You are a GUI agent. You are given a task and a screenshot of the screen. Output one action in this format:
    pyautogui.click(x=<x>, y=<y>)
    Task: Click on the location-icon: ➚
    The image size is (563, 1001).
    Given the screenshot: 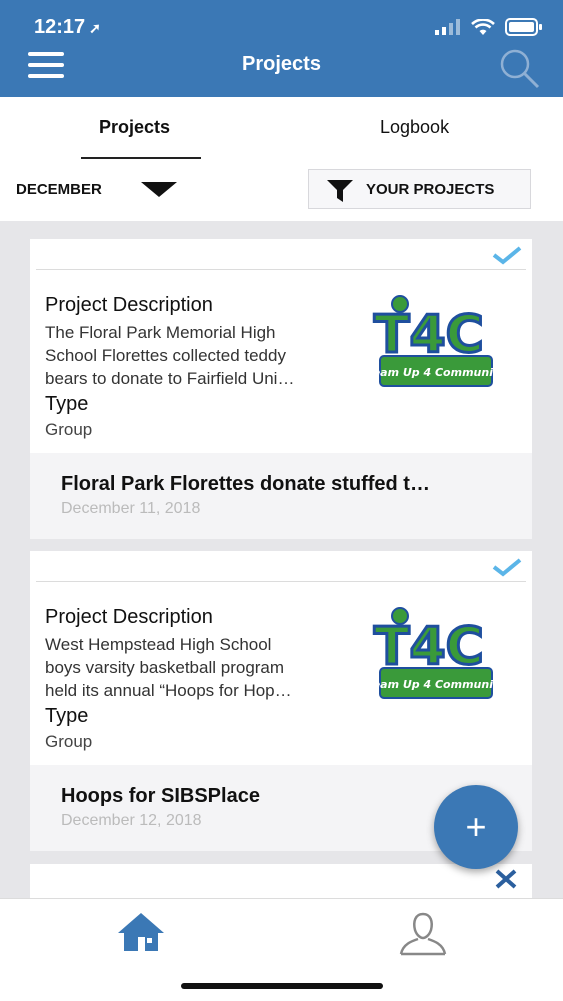 What is the action you would take?
    pyautogui.click(x=95, y=28)
    